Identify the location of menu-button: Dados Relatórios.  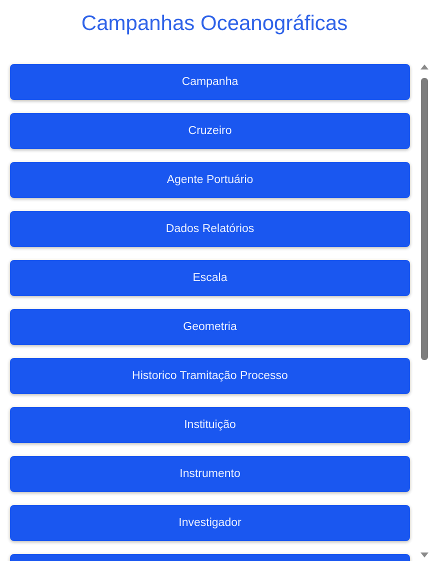
(210, 229).